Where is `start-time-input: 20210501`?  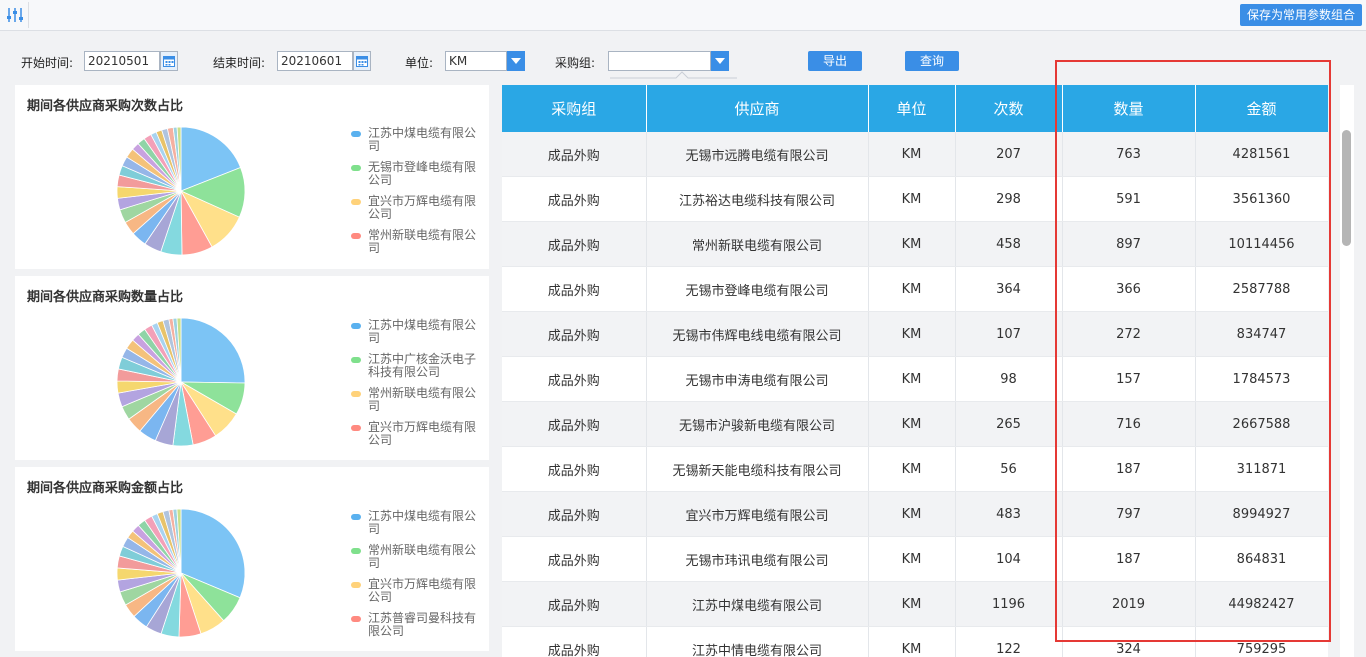
start-time-input: 20210501 is located at coordinates (122, 61).